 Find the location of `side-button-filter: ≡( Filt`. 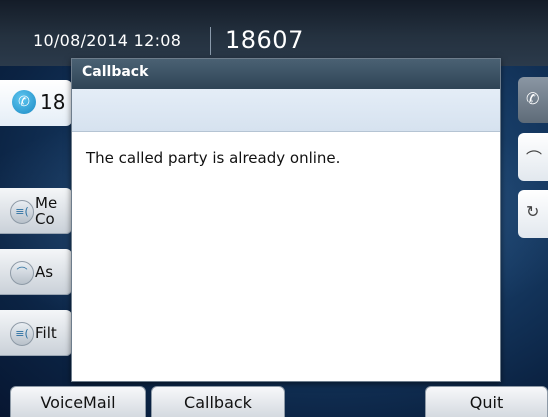

side-button-filter: ≡( Filt is located at coordinates (36, 333).